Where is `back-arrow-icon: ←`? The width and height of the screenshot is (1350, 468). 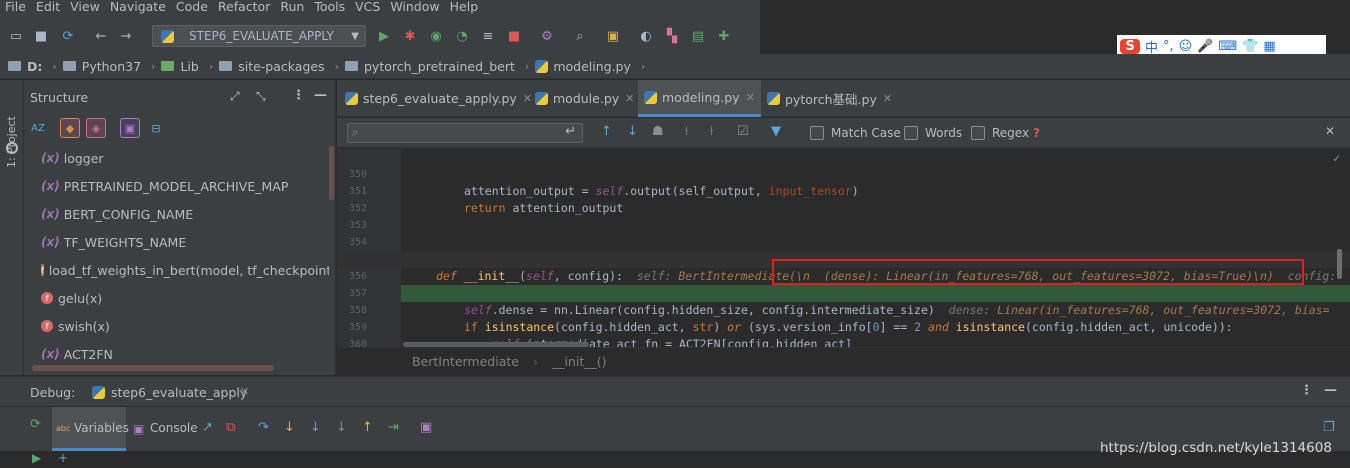 back-arrow-icon: ← is located at coordinates (101, 36).